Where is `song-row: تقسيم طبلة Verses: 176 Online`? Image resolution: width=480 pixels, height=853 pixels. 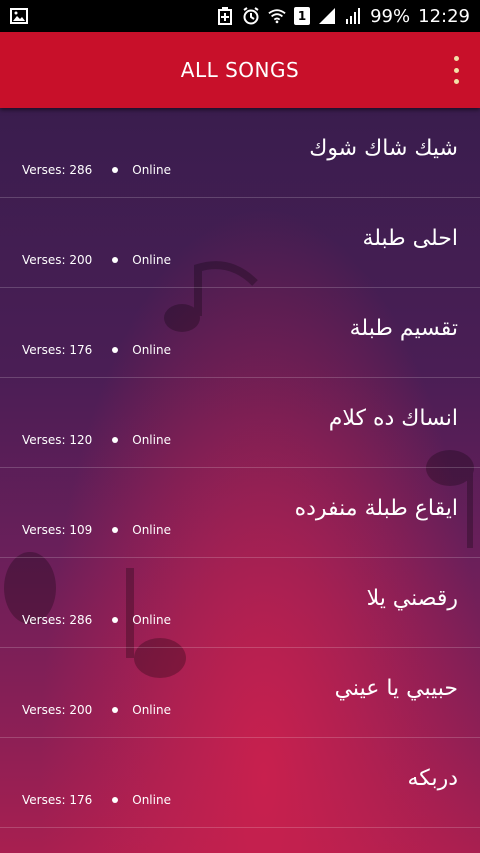 song-row: تقسيم طبلة Verses: 176 Online is located at coordinates (240, 333).